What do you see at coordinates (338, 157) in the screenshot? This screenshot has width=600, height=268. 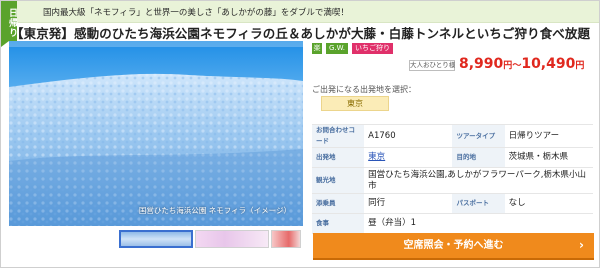 I see `departure-label: 出発地` at bounding box center [338, 157].